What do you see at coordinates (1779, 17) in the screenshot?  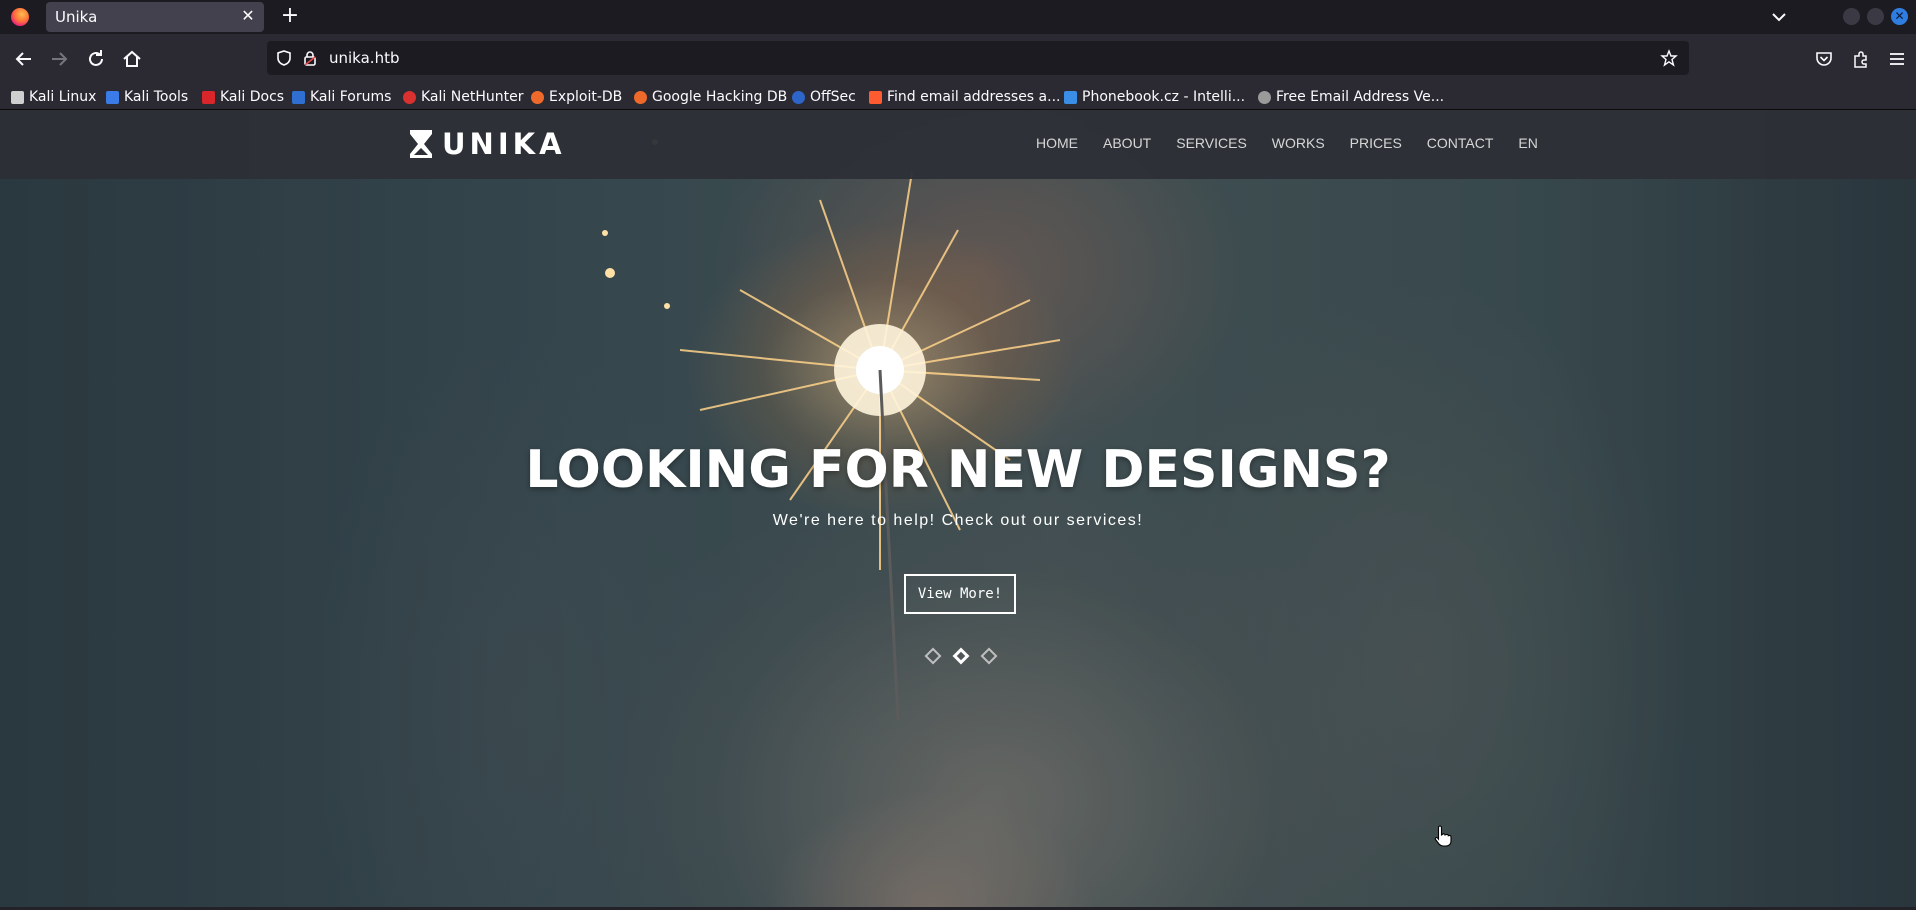 I see `chevron-down-icon` at bounding box center [1779, 17].